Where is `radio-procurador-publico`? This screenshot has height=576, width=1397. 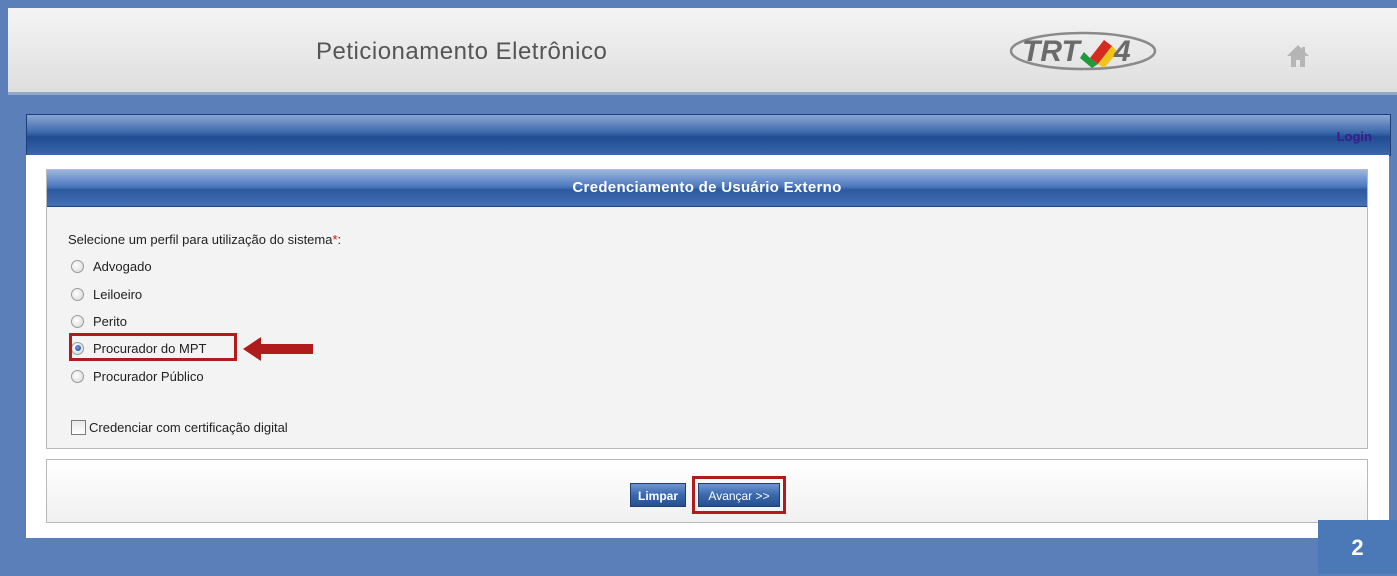 radio-procurador-publico is located at coordinates (77, 376).